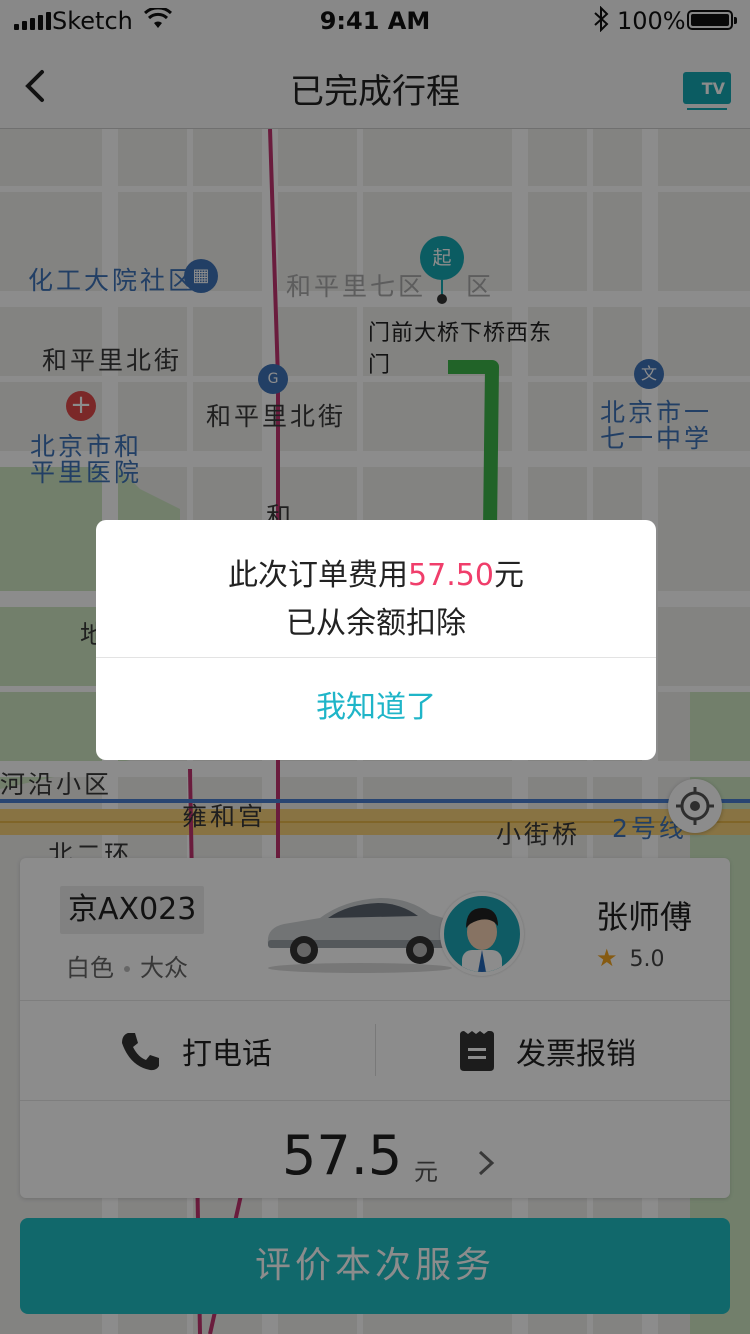 Image resolution: width=750 pixels, height=1334 pixels. I want to click on dialog-message-line1: 此次订单费用57.50元, so click(376, 575).